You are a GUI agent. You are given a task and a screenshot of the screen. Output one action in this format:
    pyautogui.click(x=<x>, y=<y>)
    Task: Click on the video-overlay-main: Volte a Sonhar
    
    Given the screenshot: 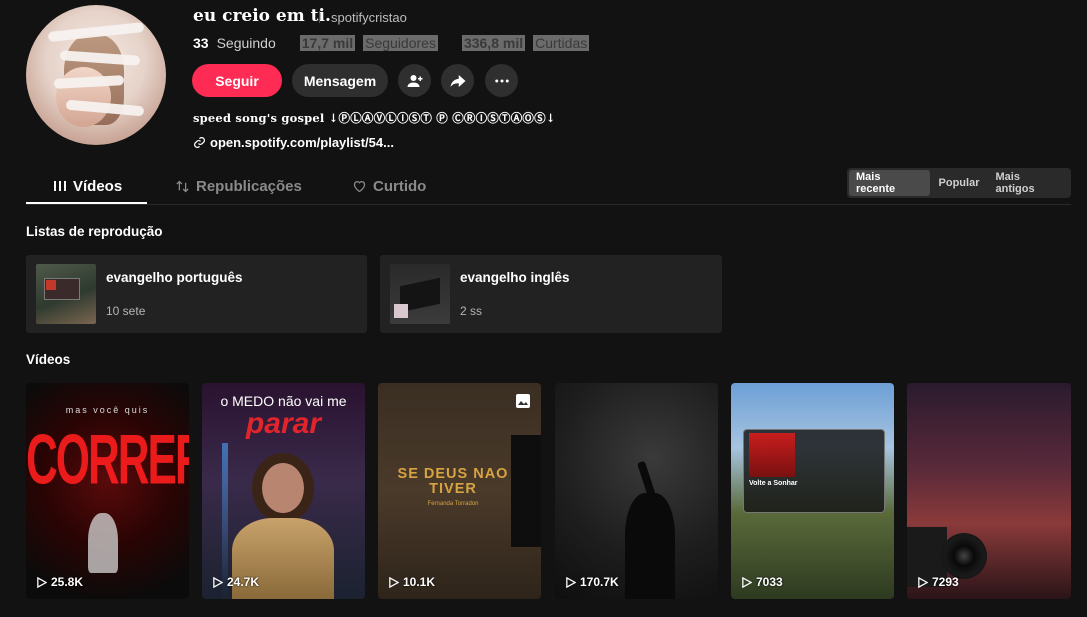 What is the action you would take?
    pyautogui.click(x=773, y=483)
    